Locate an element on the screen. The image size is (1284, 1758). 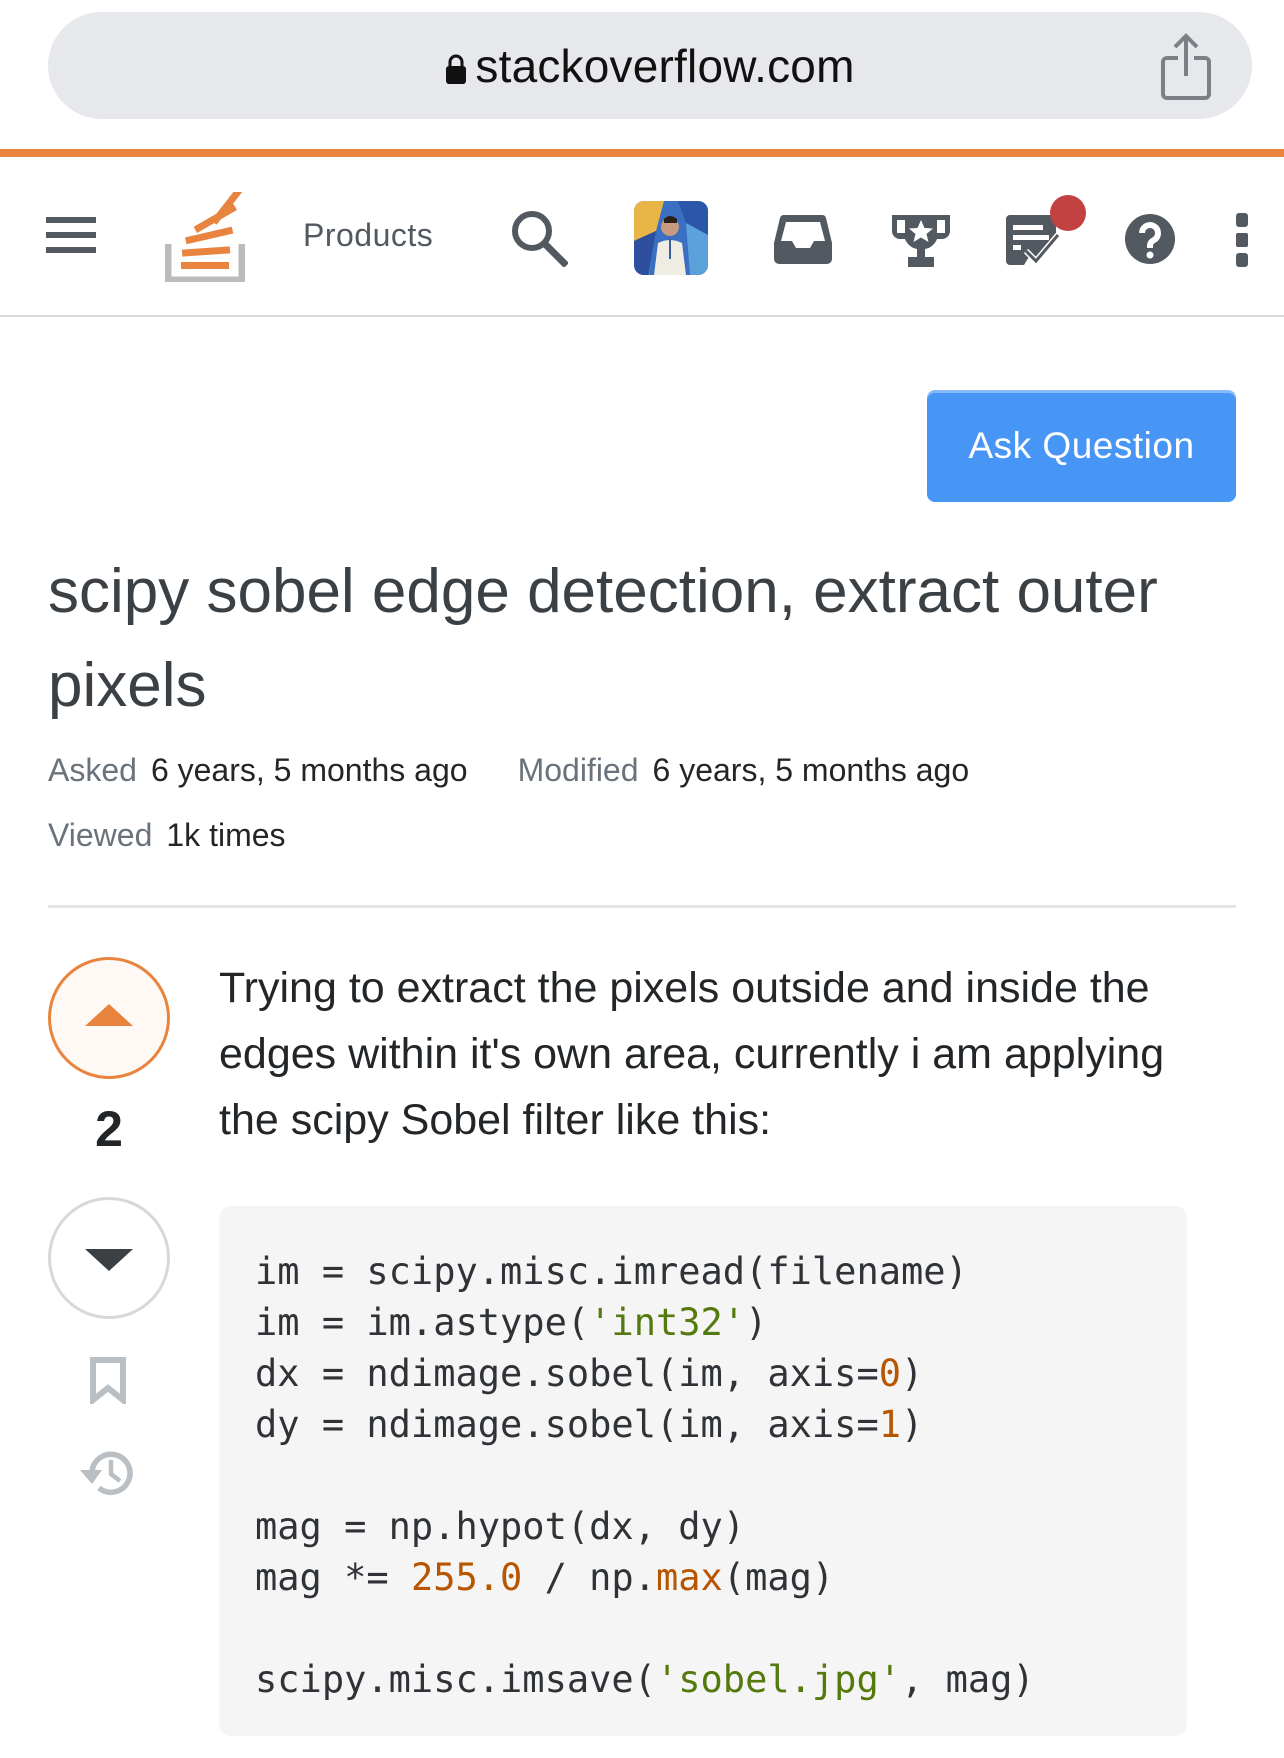
code-token: mag = np.hypot(dx, dy) is located at coordinates (500, 1526).